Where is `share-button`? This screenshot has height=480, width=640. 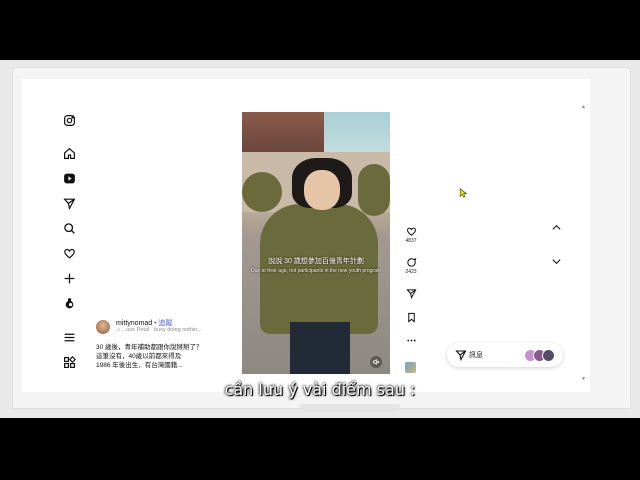 share-button is located at coordinates (411, 293).